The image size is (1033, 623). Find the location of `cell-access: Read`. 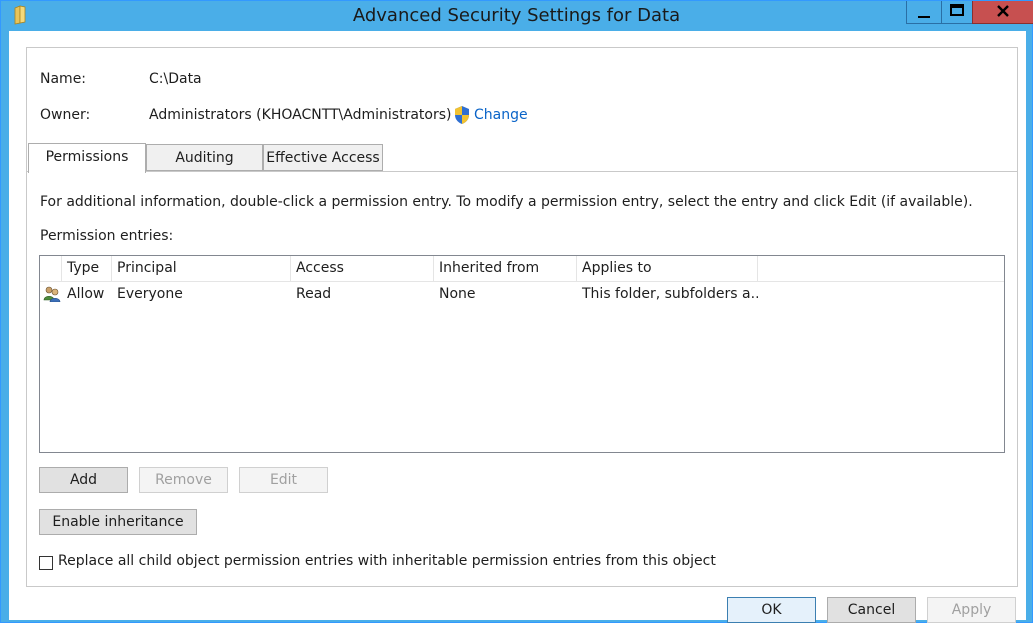

cell-access: Read is located at coordinates (314, 294).